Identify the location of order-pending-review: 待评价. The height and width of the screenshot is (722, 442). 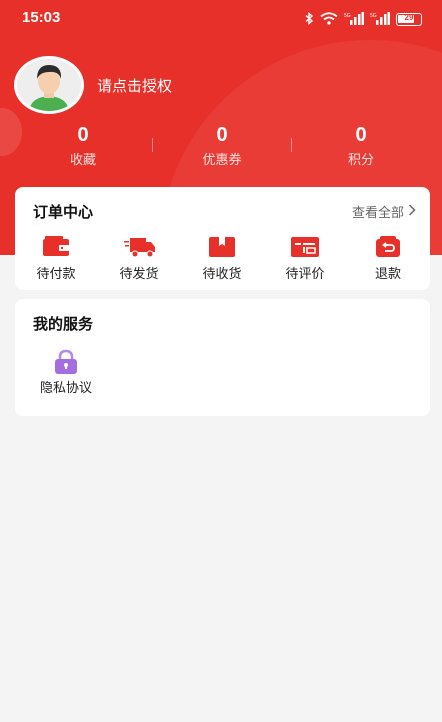
(305, 258).